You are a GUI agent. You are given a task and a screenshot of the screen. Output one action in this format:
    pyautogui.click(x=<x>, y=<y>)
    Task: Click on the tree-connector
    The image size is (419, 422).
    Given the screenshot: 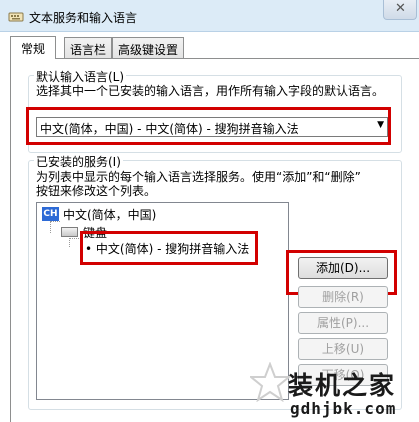 What is the action you would take?
    pyautogui.click(x=55, y=227)
    